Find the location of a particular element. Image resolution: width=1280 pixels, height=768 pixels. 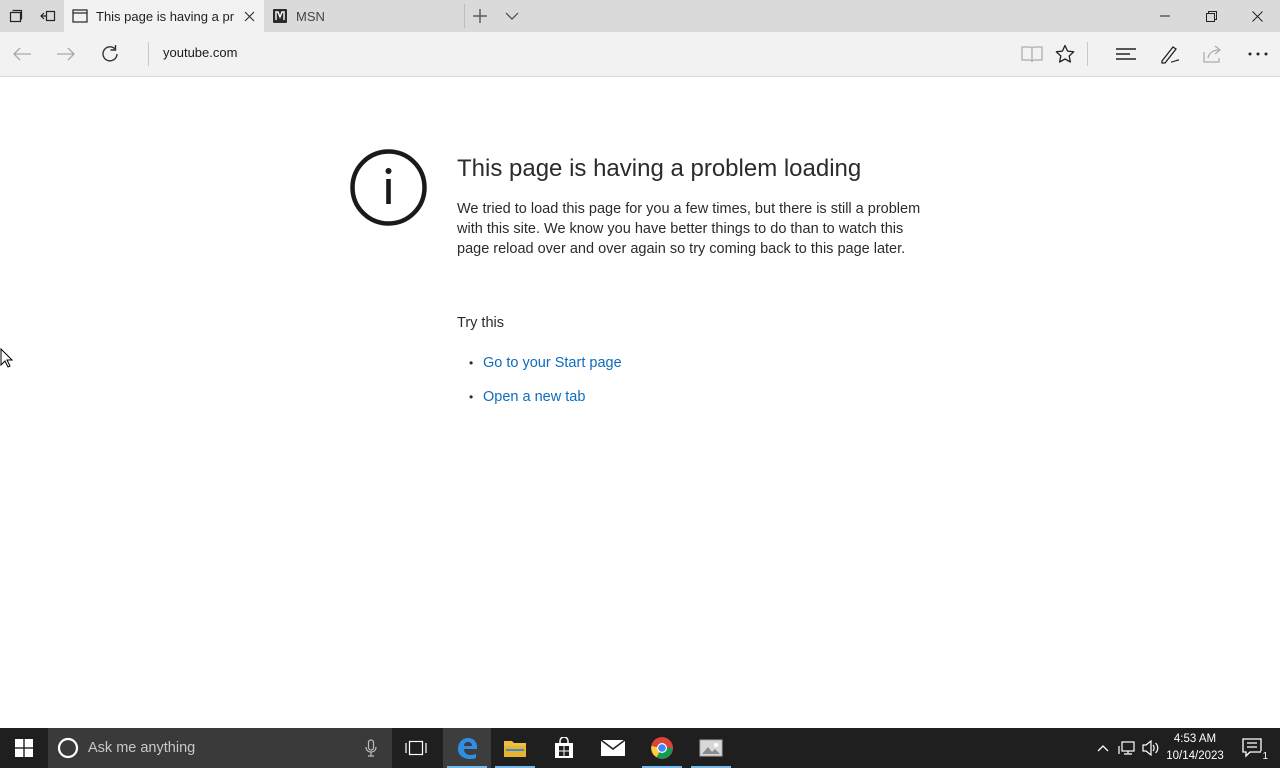

more-icon is located at coordinates (1258, 54).